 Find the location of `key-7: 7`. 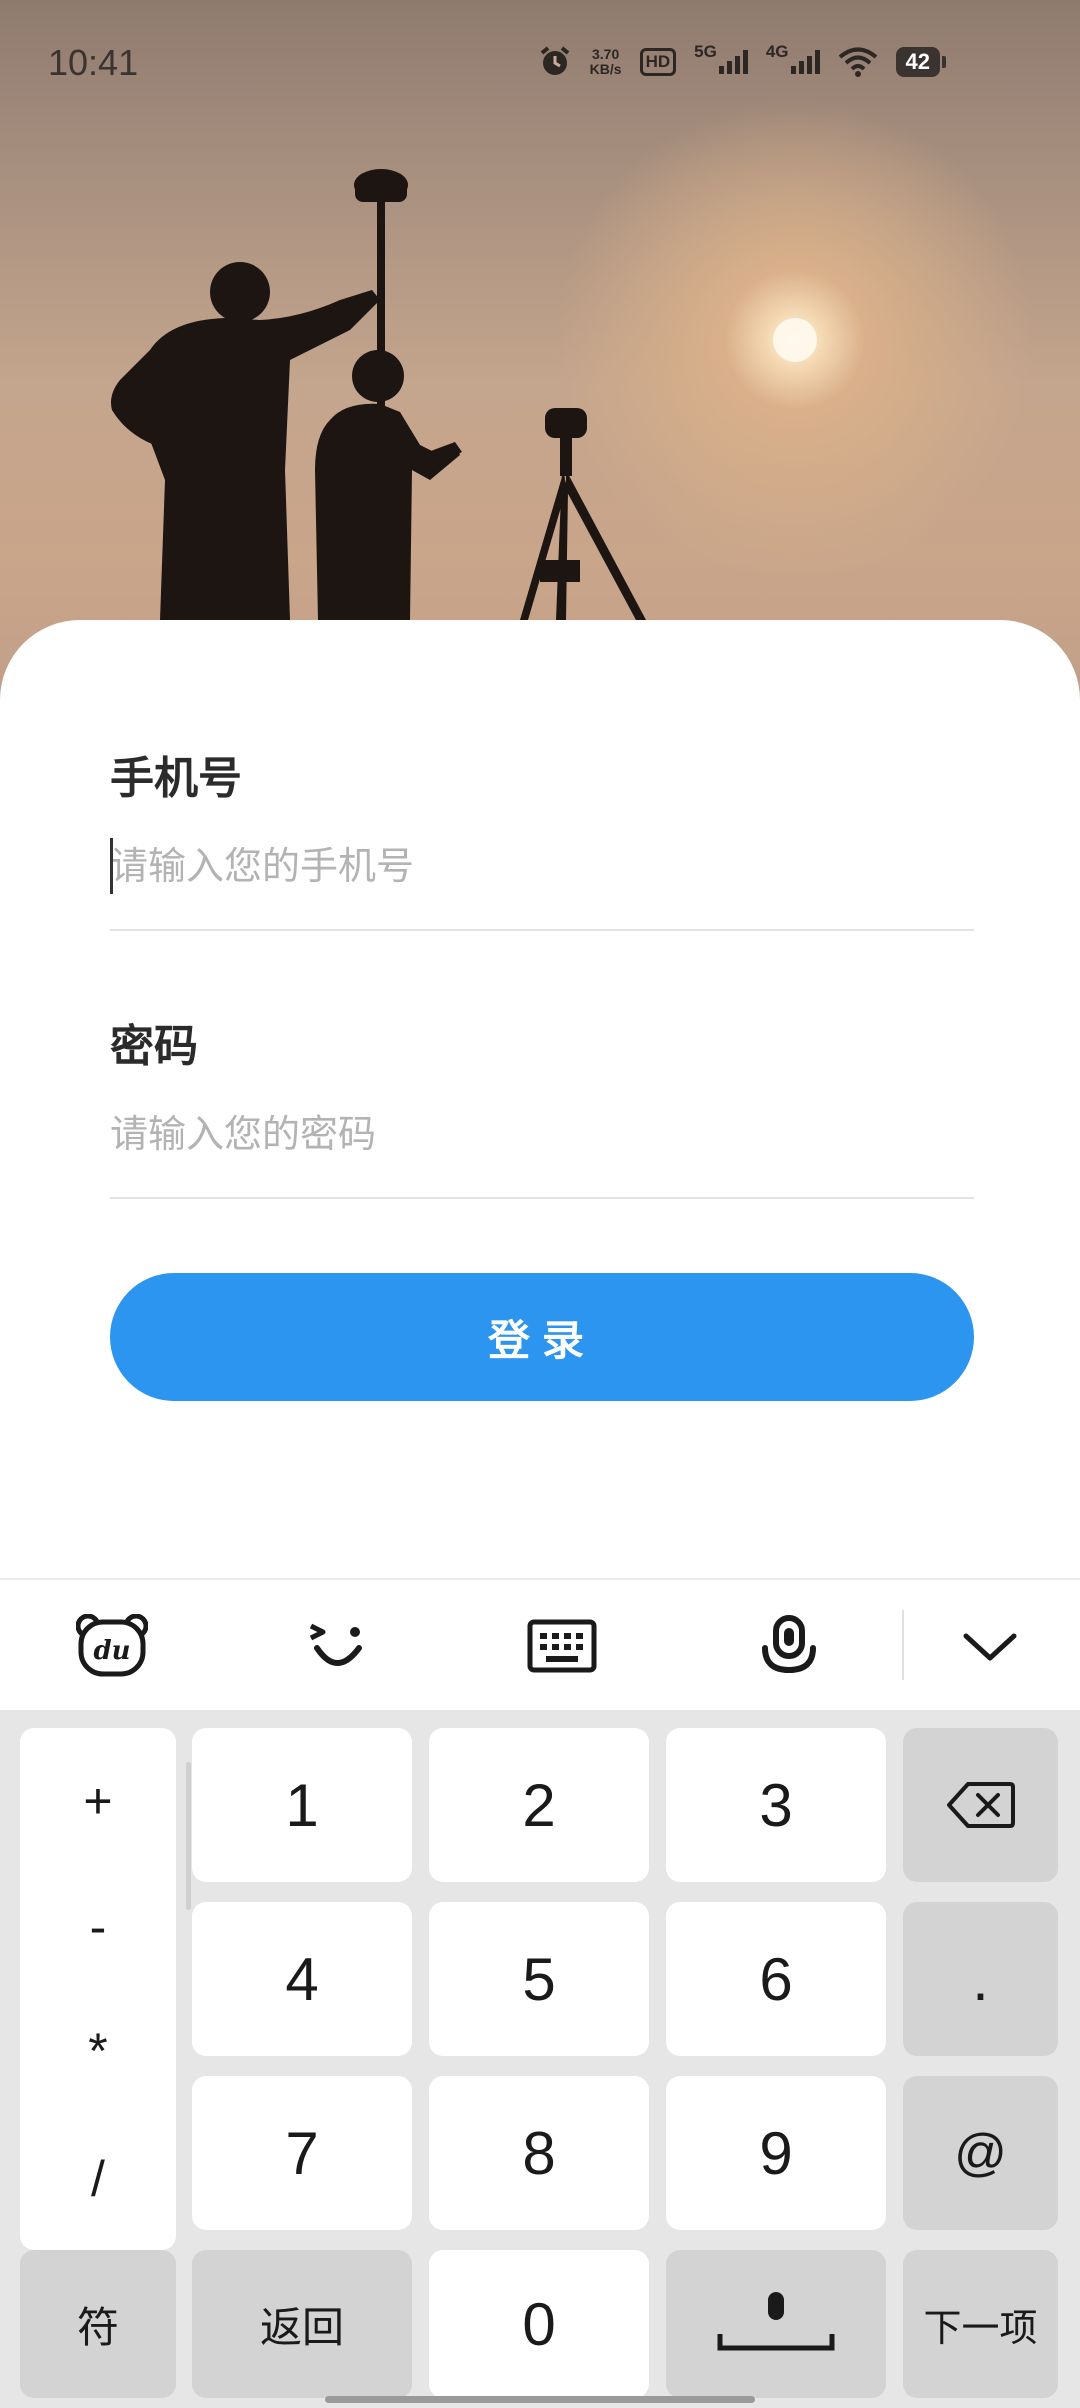

key-7: 7 is located at coordinates (302, 2153).